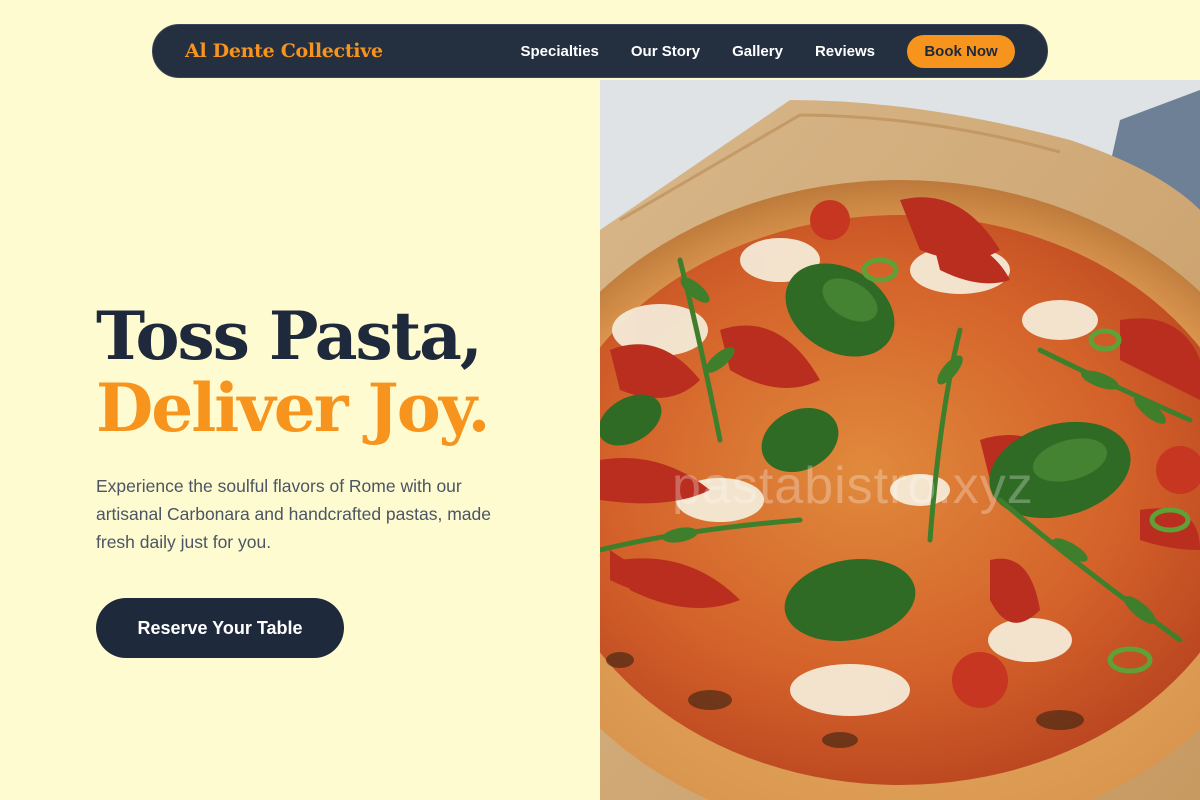  What do you see at coordinates (961, 51) in the screenshot?
I see `book-now-button: Book Now` at bounding box center [961, 51].